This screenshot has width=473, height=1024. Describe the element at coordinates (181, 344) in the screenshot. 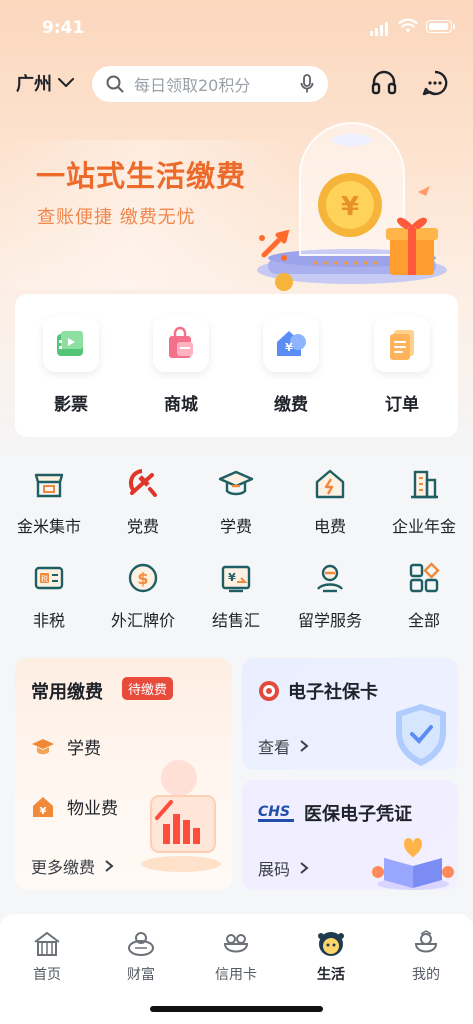

I see `shopping-bag-icon` at that location.